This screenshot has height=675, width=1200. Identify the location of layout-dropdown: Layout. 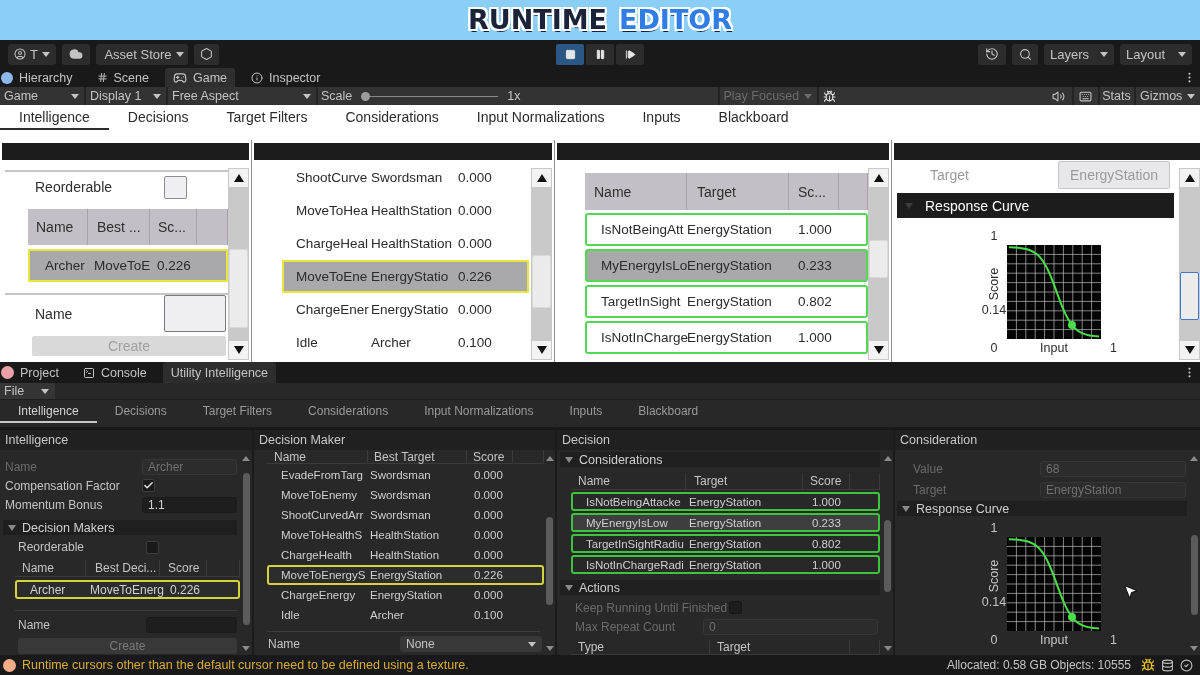
(1156, 54).